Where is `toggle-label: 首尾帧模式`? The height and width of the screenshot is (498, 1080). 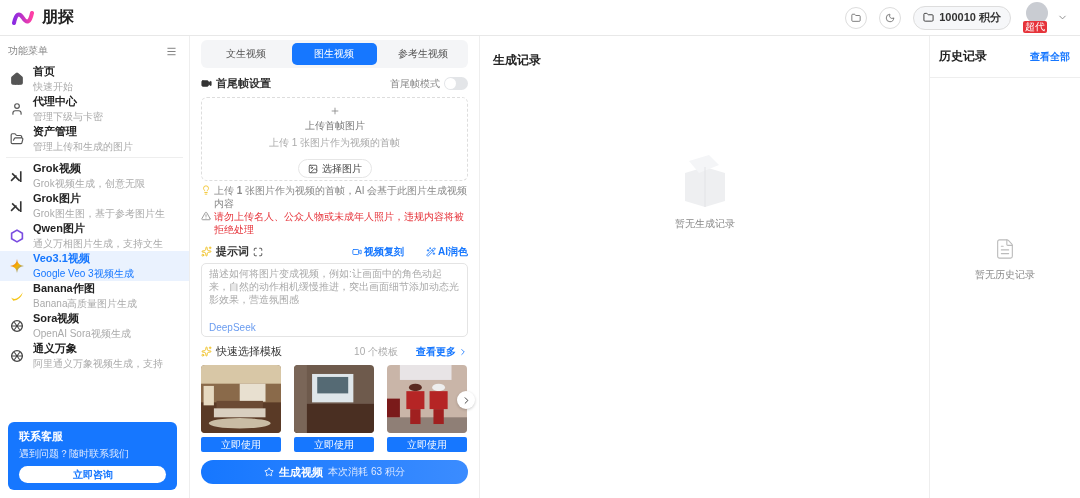 toggle-label: 首尾帧模式 is located at coordinates (415, 83).